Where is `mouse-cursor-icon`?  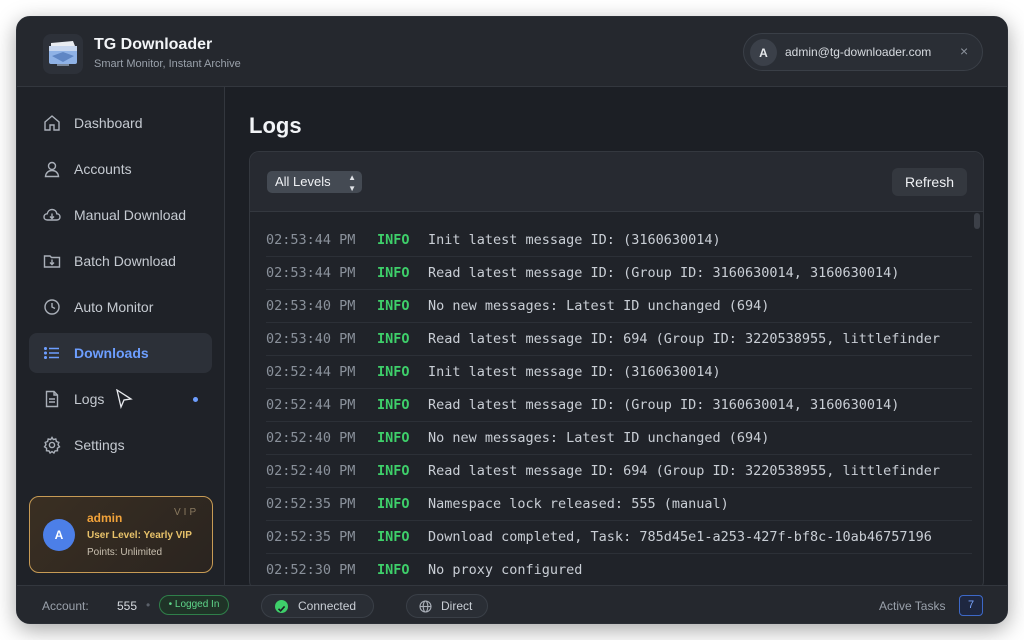 mouse-cursor-icon is located at coordinates (124, 399).